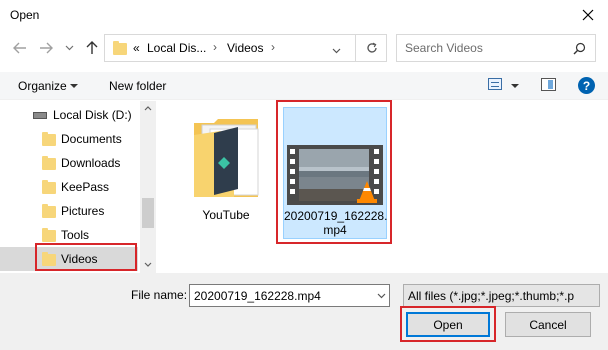  I want to click on file-item-youtube: YouTube, so click(226, 168).